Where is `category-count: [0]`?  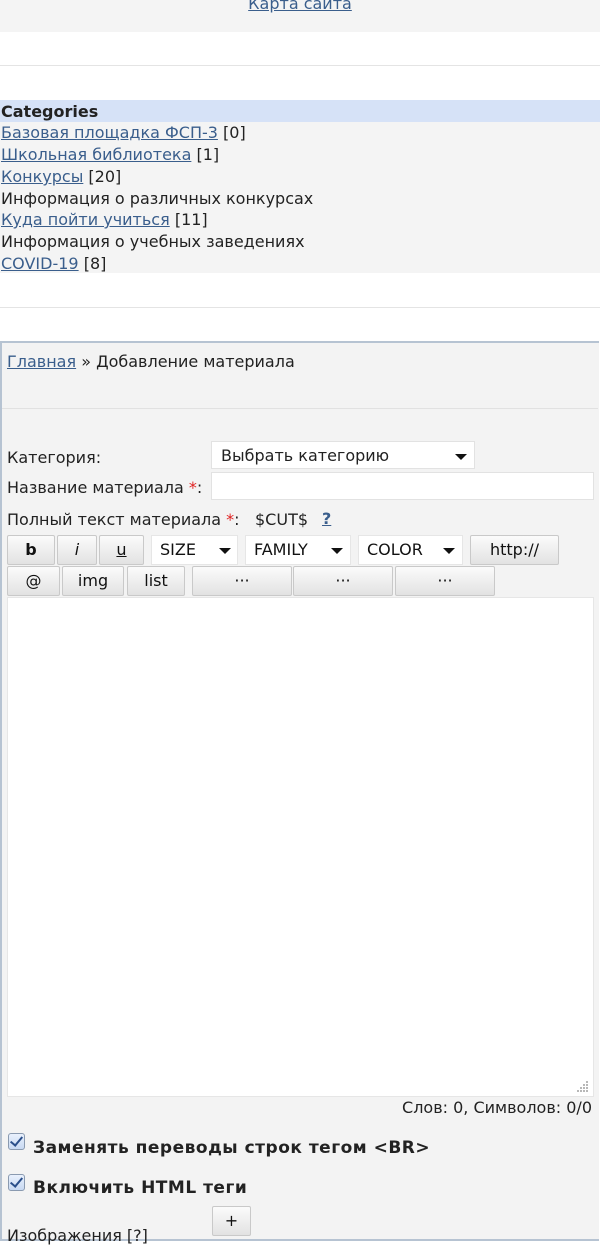 category-count: [0] is located at coordinates (234, 132).